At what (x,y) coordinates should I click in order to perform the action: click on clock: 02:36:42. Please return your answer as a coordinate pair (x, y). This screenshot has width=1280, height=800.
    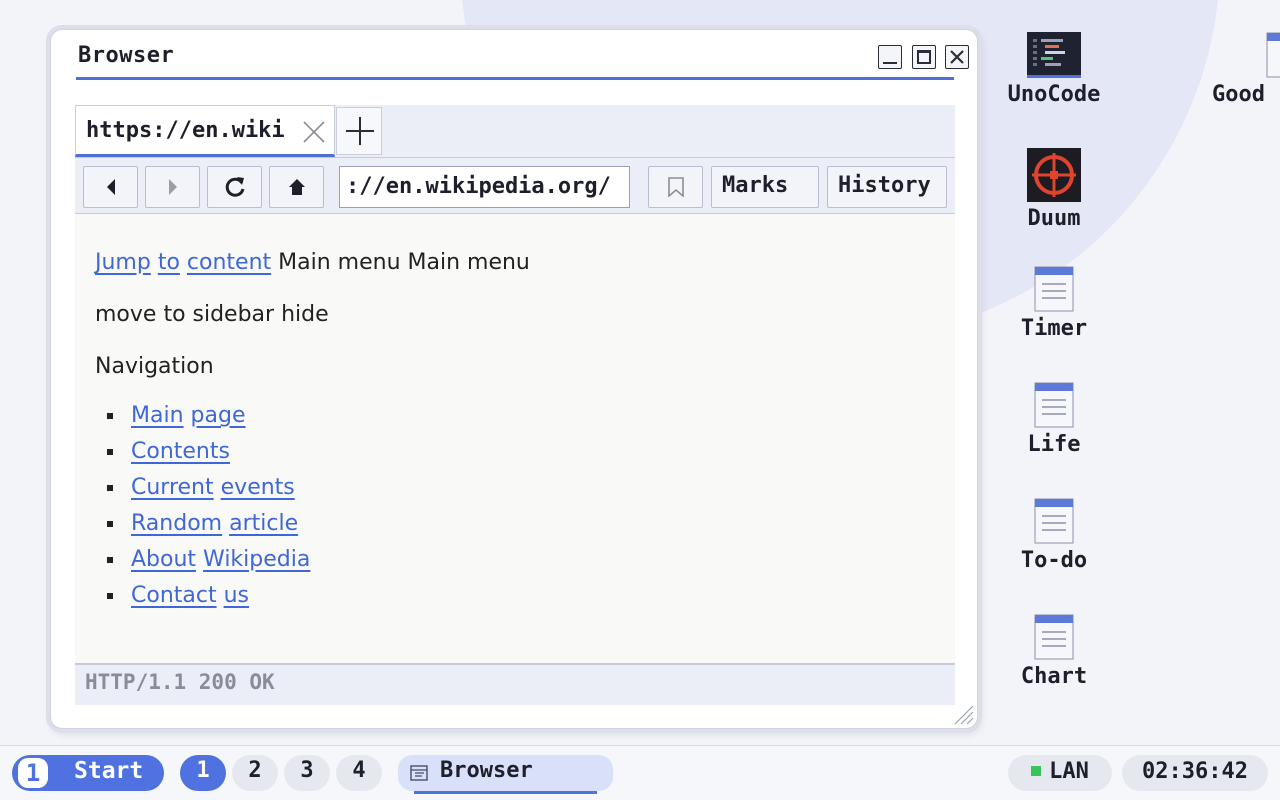
    Looking at the image, I should click on (1195, 773).